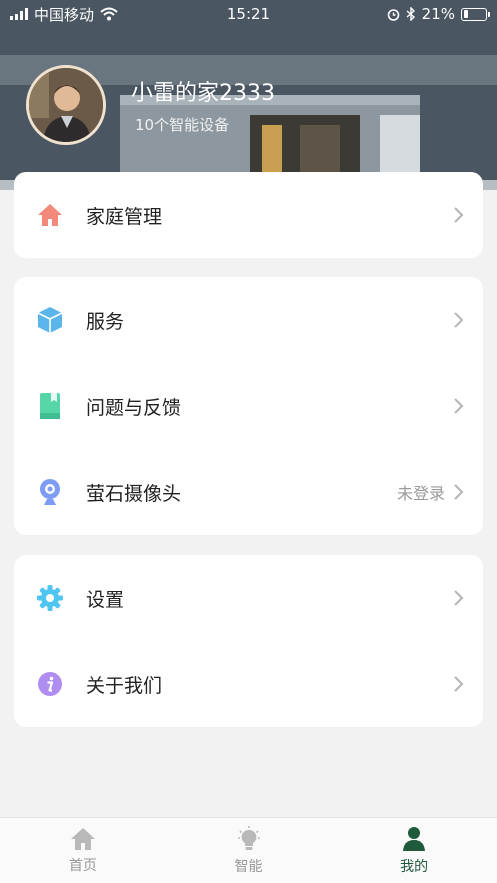 This screenshot has height=883, width=497. What do you see at coordinates (248, 684) in the screenshot?
I see `menu-item-about: 关于我们` at bounding box center [248, 684].